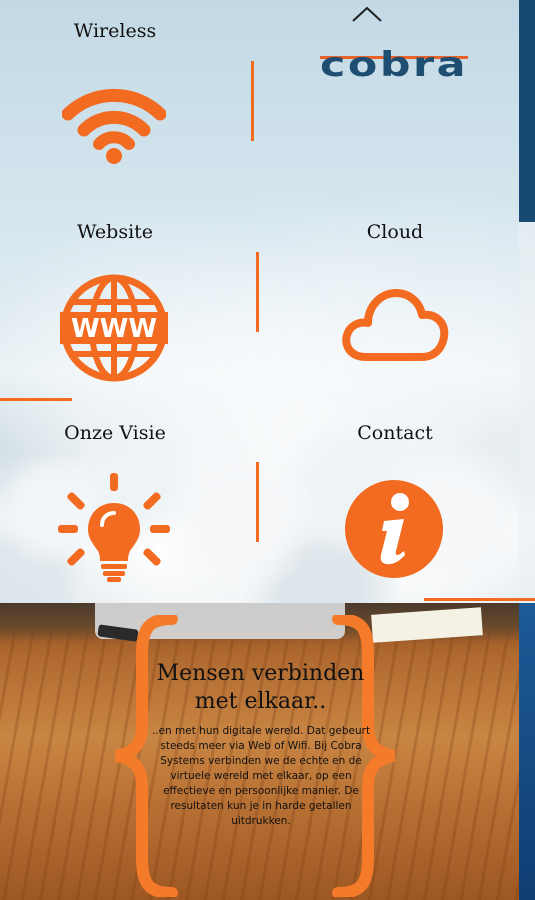 The width and height of the screenshot is (535, 900). I want to click on cobra-logo: cobra, so click(395, 62).